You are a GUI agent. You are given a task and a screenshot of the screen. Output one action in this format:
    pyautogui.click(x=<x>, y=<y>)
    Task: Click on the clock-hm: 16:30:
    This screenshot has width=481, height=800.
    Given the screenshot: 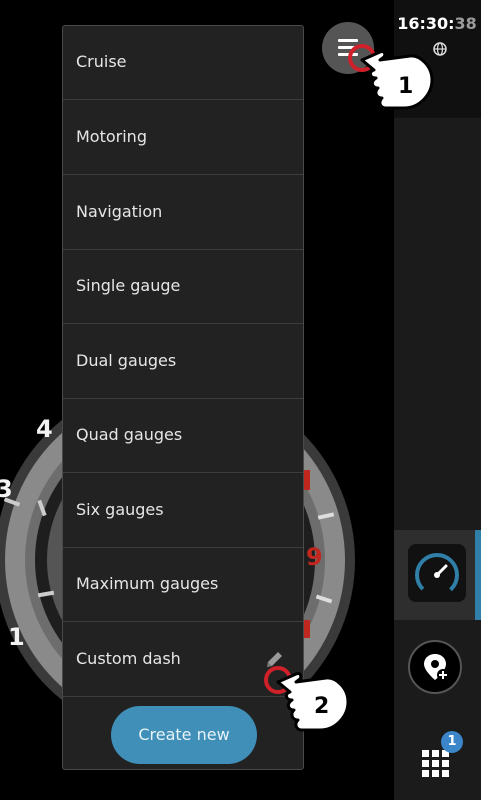 What is the action you would take?
    pyautogui.click(x=426, y=23)
    